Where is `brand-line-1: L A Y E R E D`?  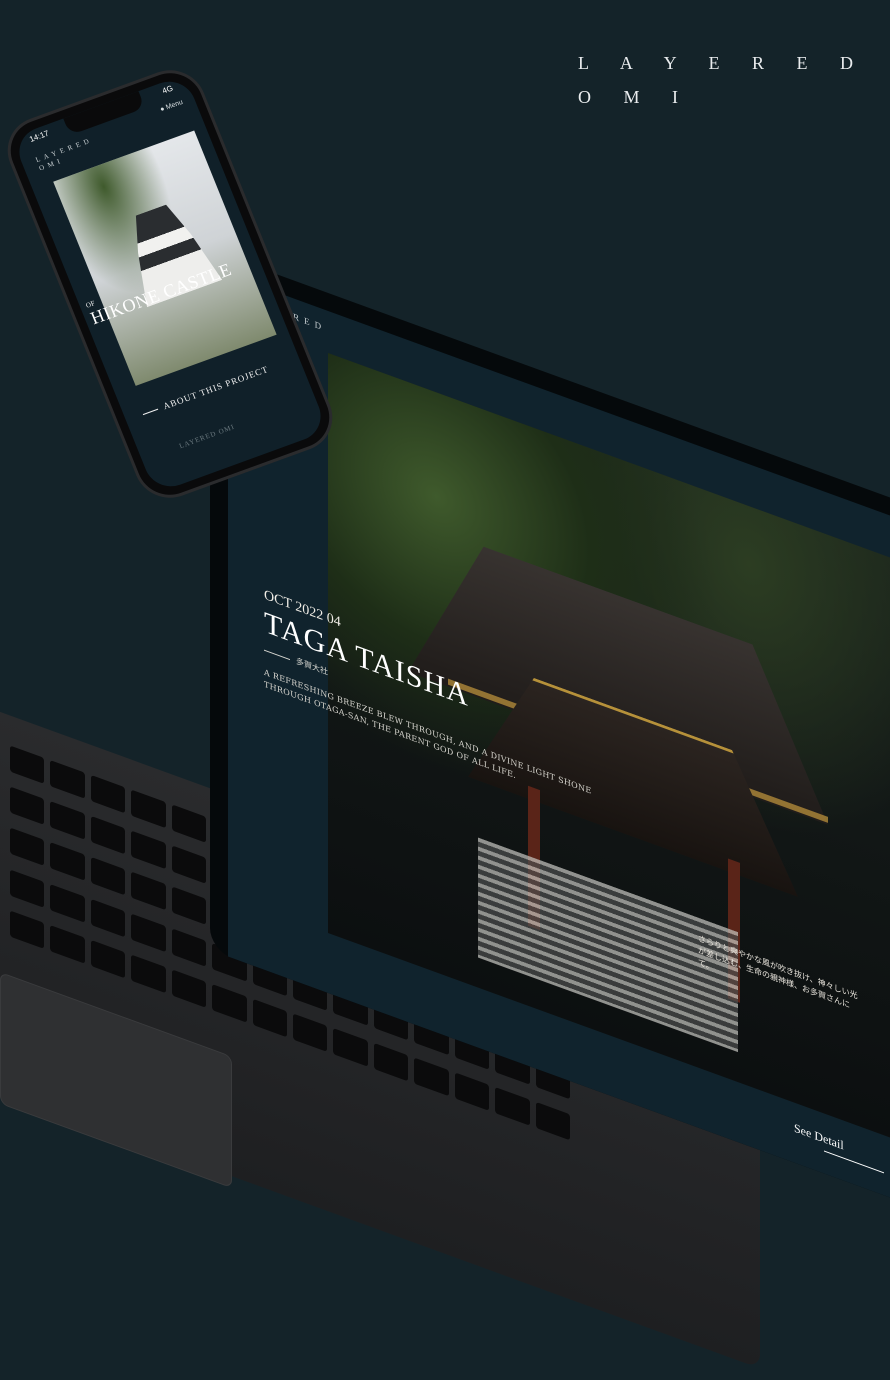
brand-line-1: L A Y E R E D is located at coordinates (722, 63).